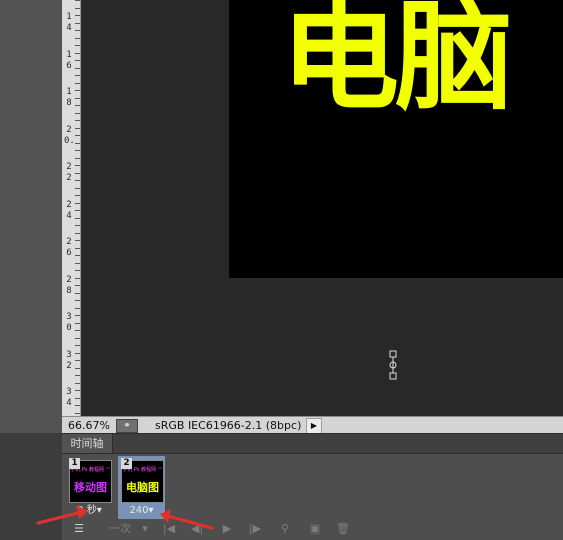 This screenshot has width=563, height=540. Describe the element at coordinates (69, 397) in the screenshot. I see `ruler-label: 3 4` at that location.